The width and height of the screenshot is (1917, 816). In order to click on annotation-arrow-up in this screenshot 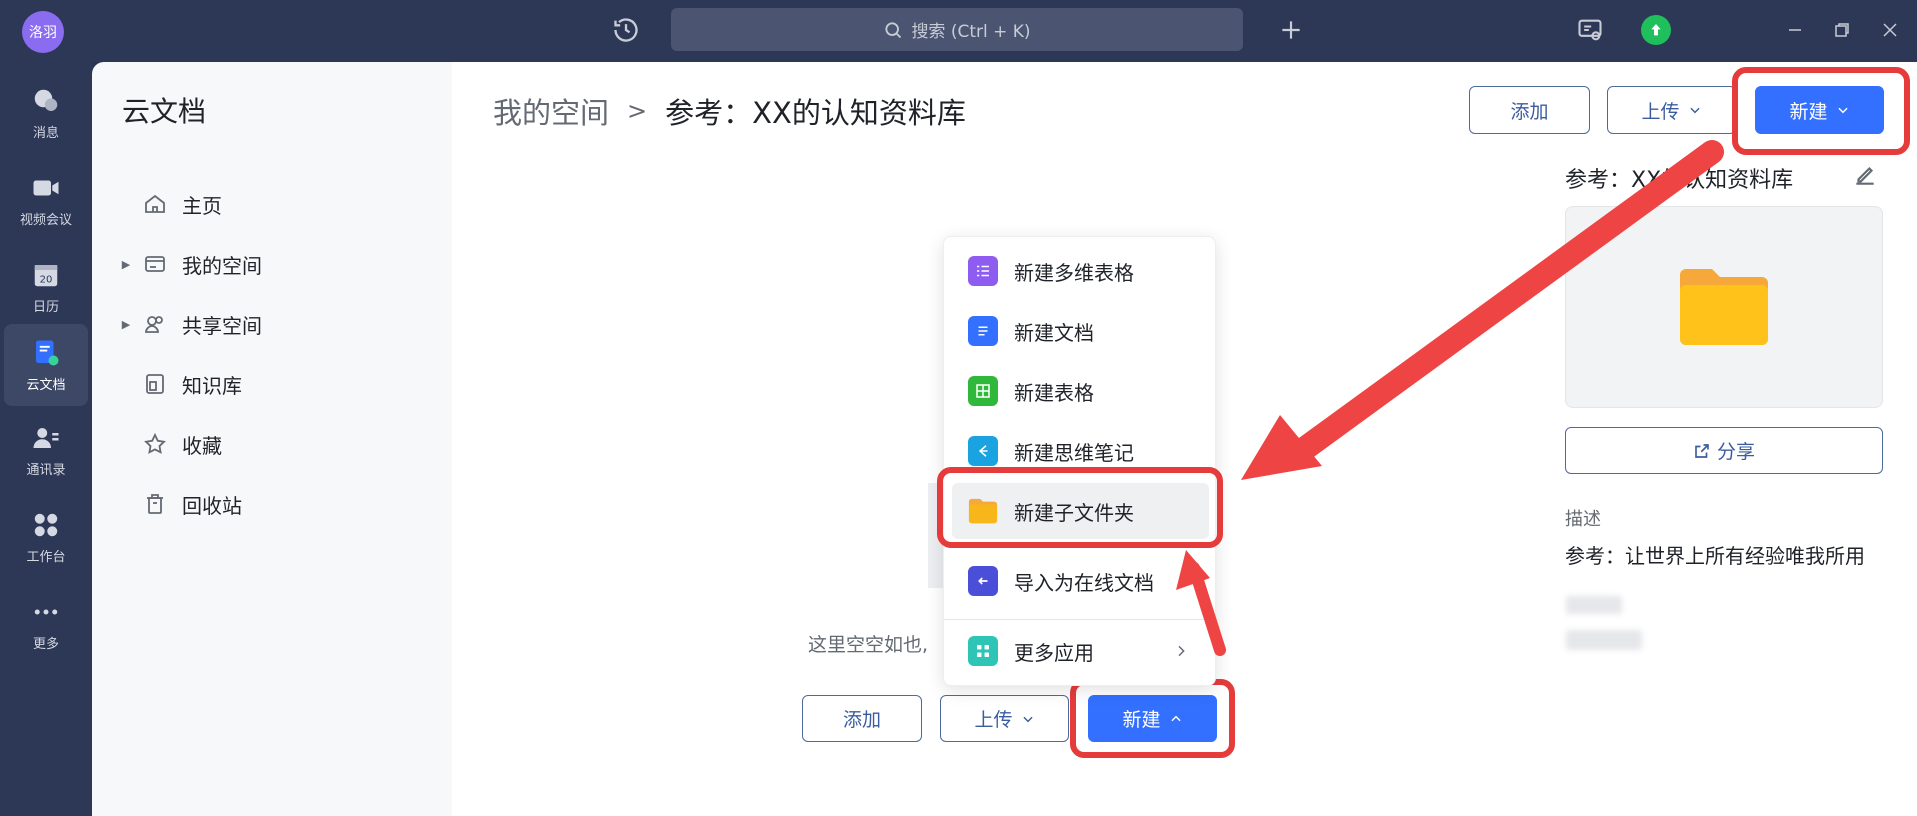, I will do `click(1201, 603)`.